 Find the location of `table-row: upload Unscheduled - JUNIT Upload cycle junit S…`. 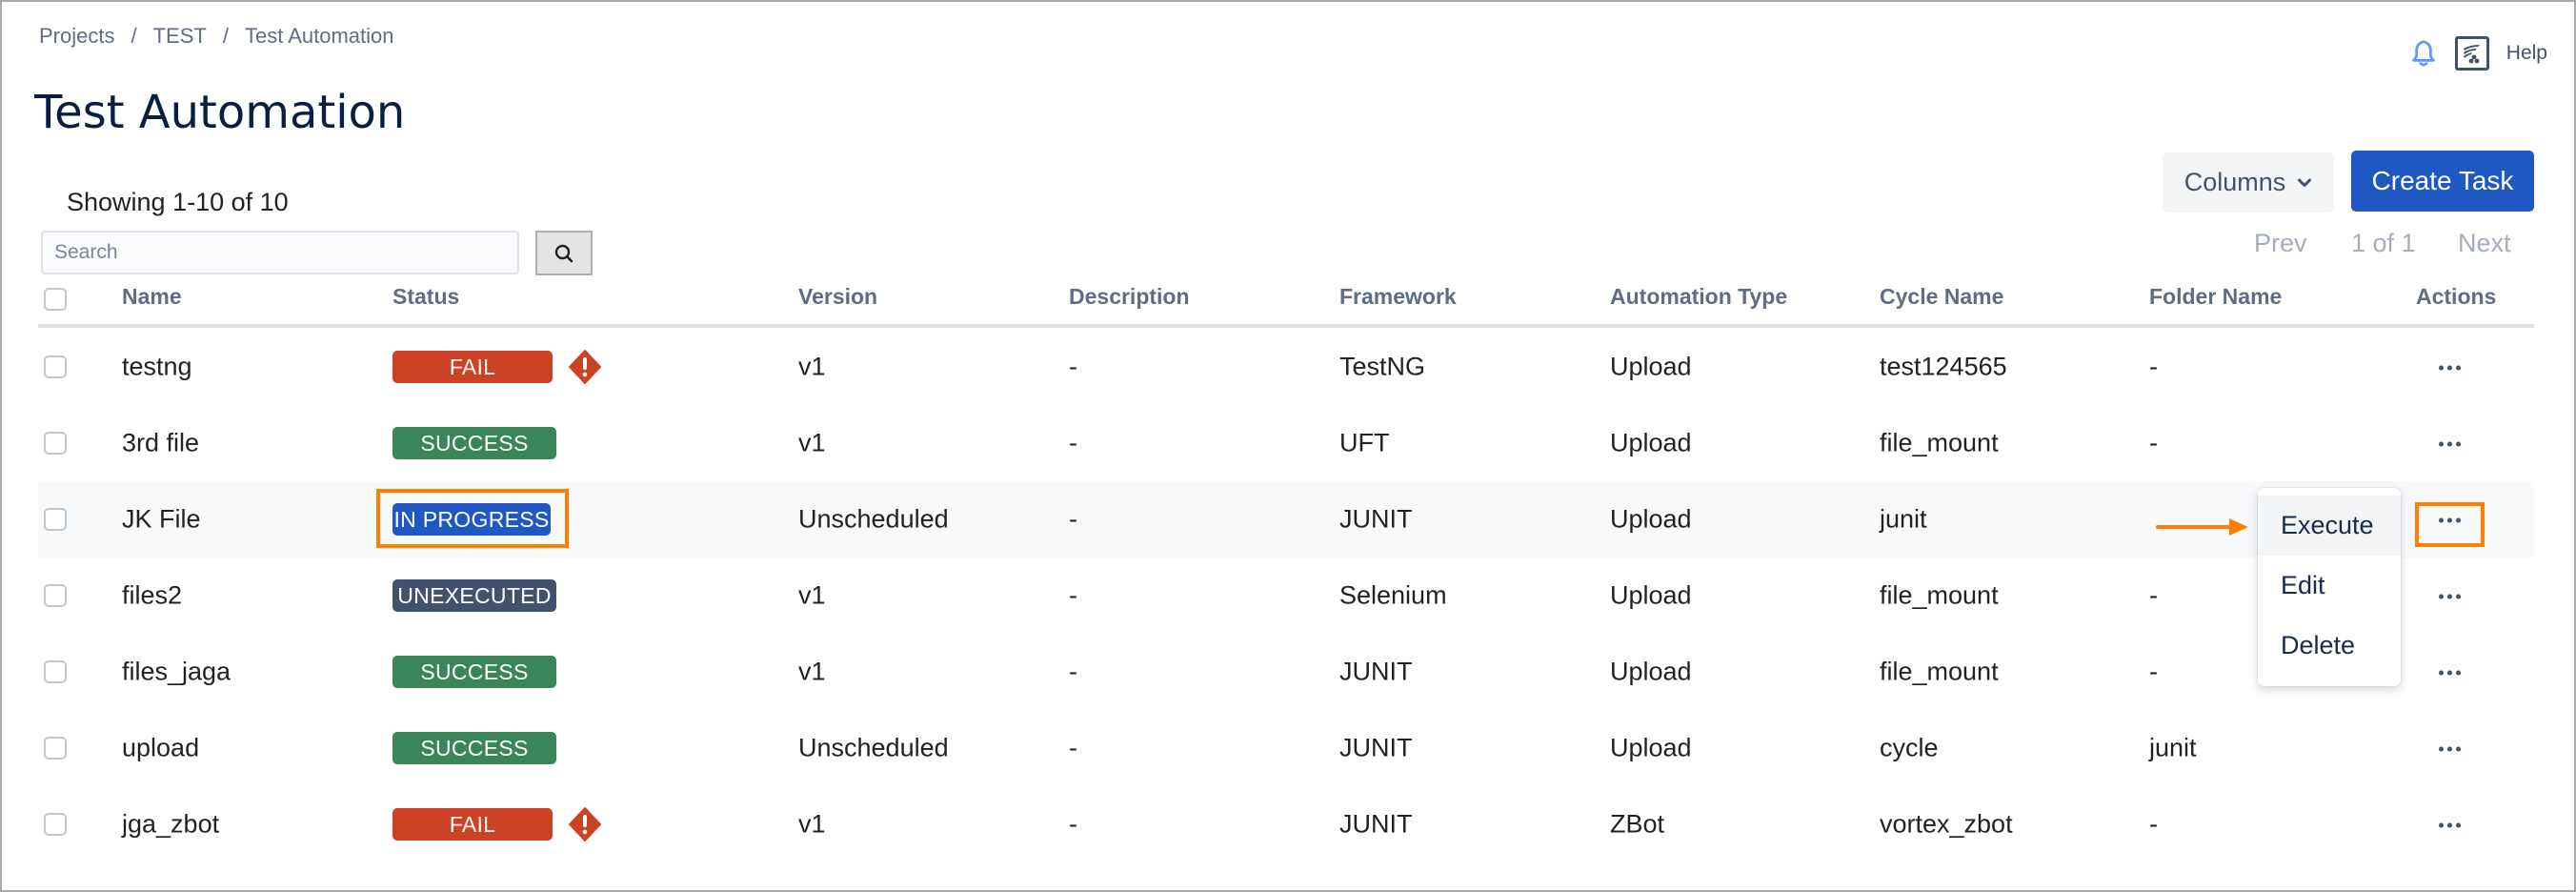

table-row: upload Unscheduled - JUNIT Upload cycle junit S… is located at coordinates (1286, 748).